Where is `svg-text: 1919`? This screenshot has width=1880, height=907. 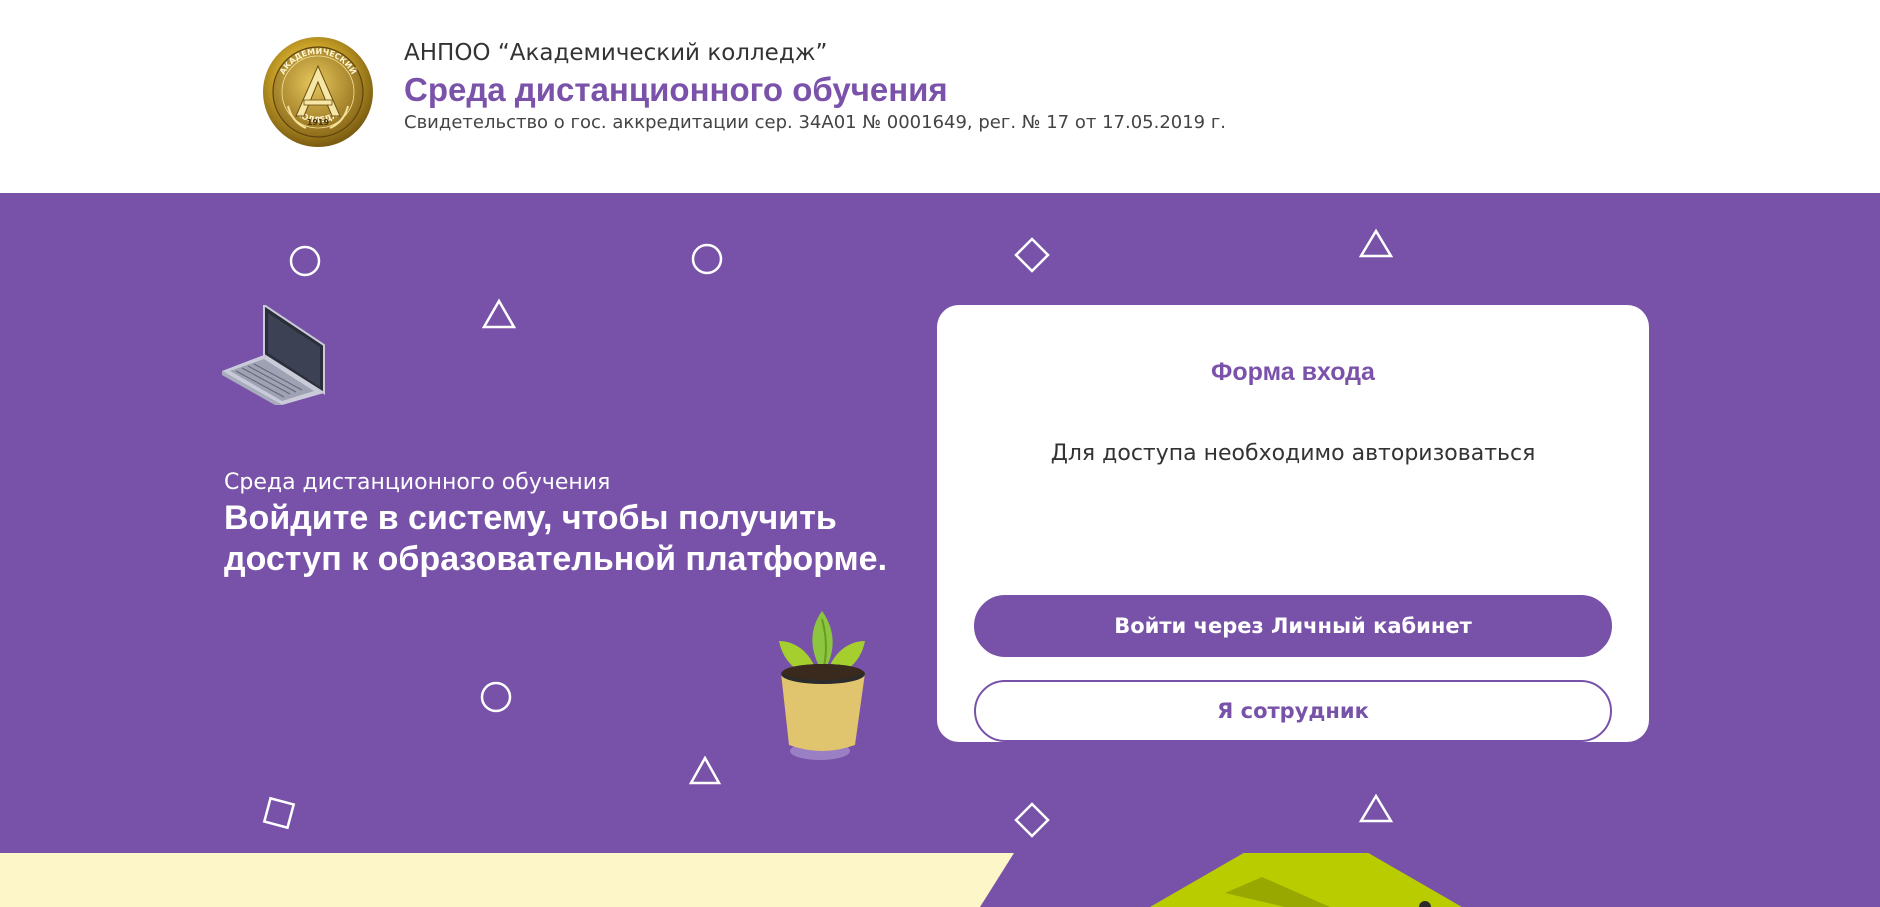 svg-text: 1919 is located at coordinates (318, 122).